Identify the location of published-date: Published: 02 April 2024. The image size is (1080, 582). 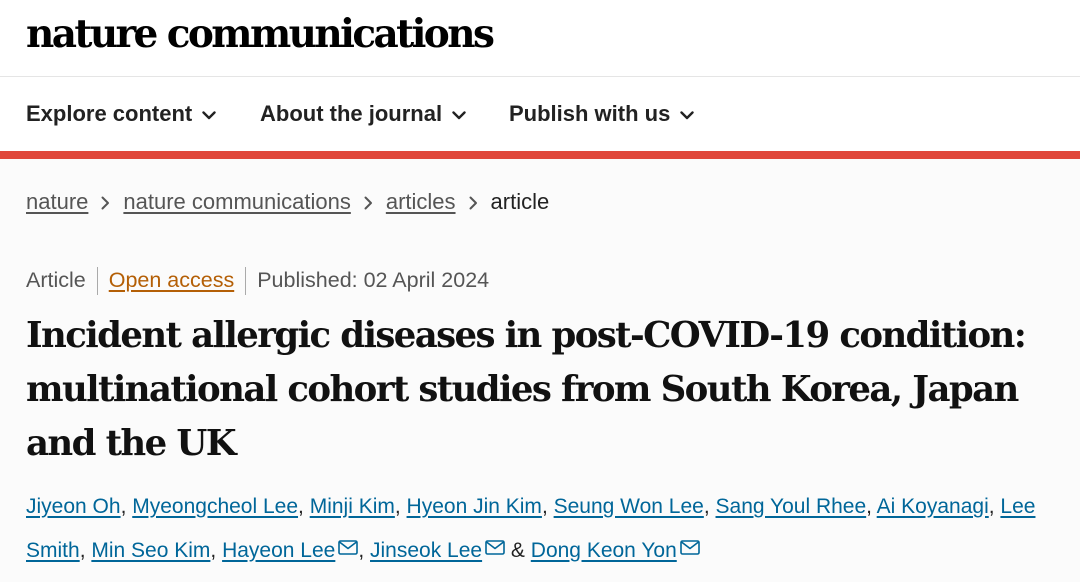
(373, 280).